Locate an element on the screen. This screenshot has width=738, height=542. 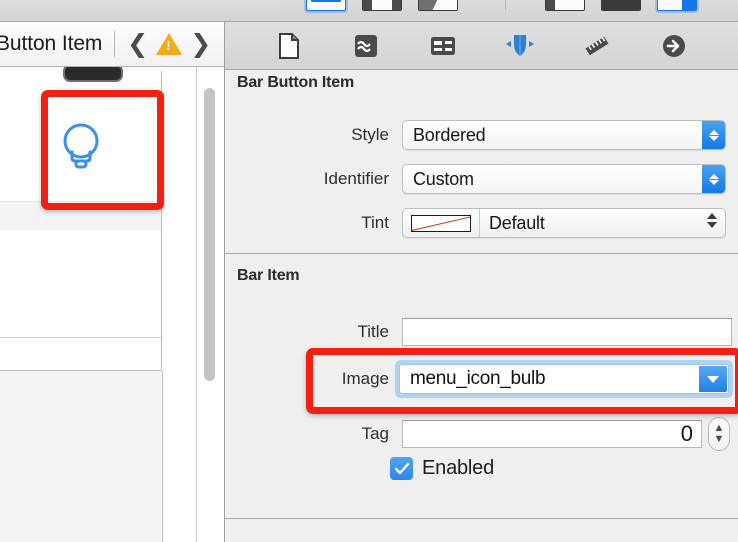
check-icon is located at coordinates (401, 468).